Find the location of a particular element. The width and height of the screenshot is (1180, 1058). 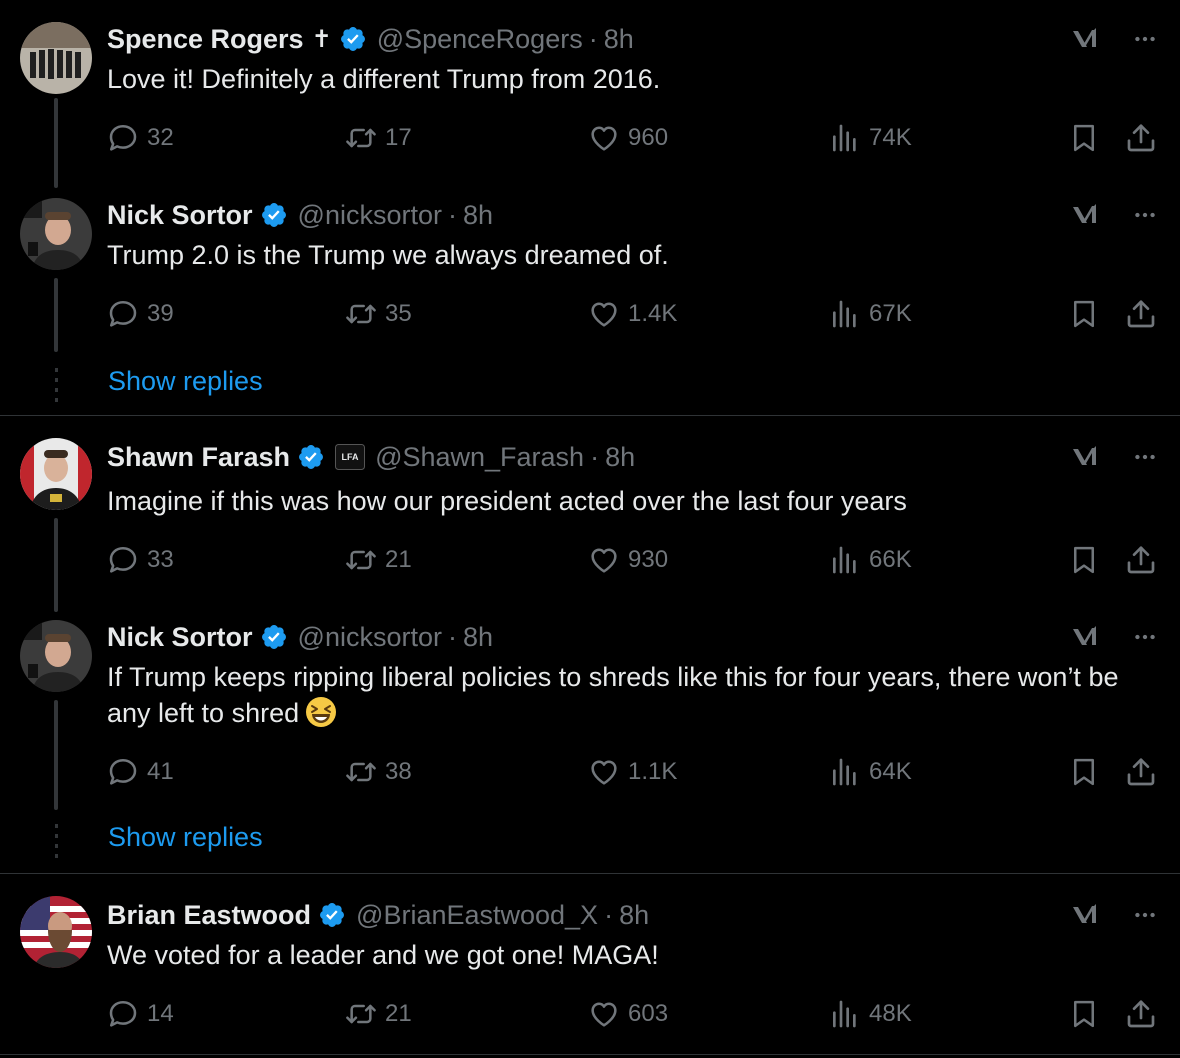

reply-count: 32 is located at coordinates (160, 137).